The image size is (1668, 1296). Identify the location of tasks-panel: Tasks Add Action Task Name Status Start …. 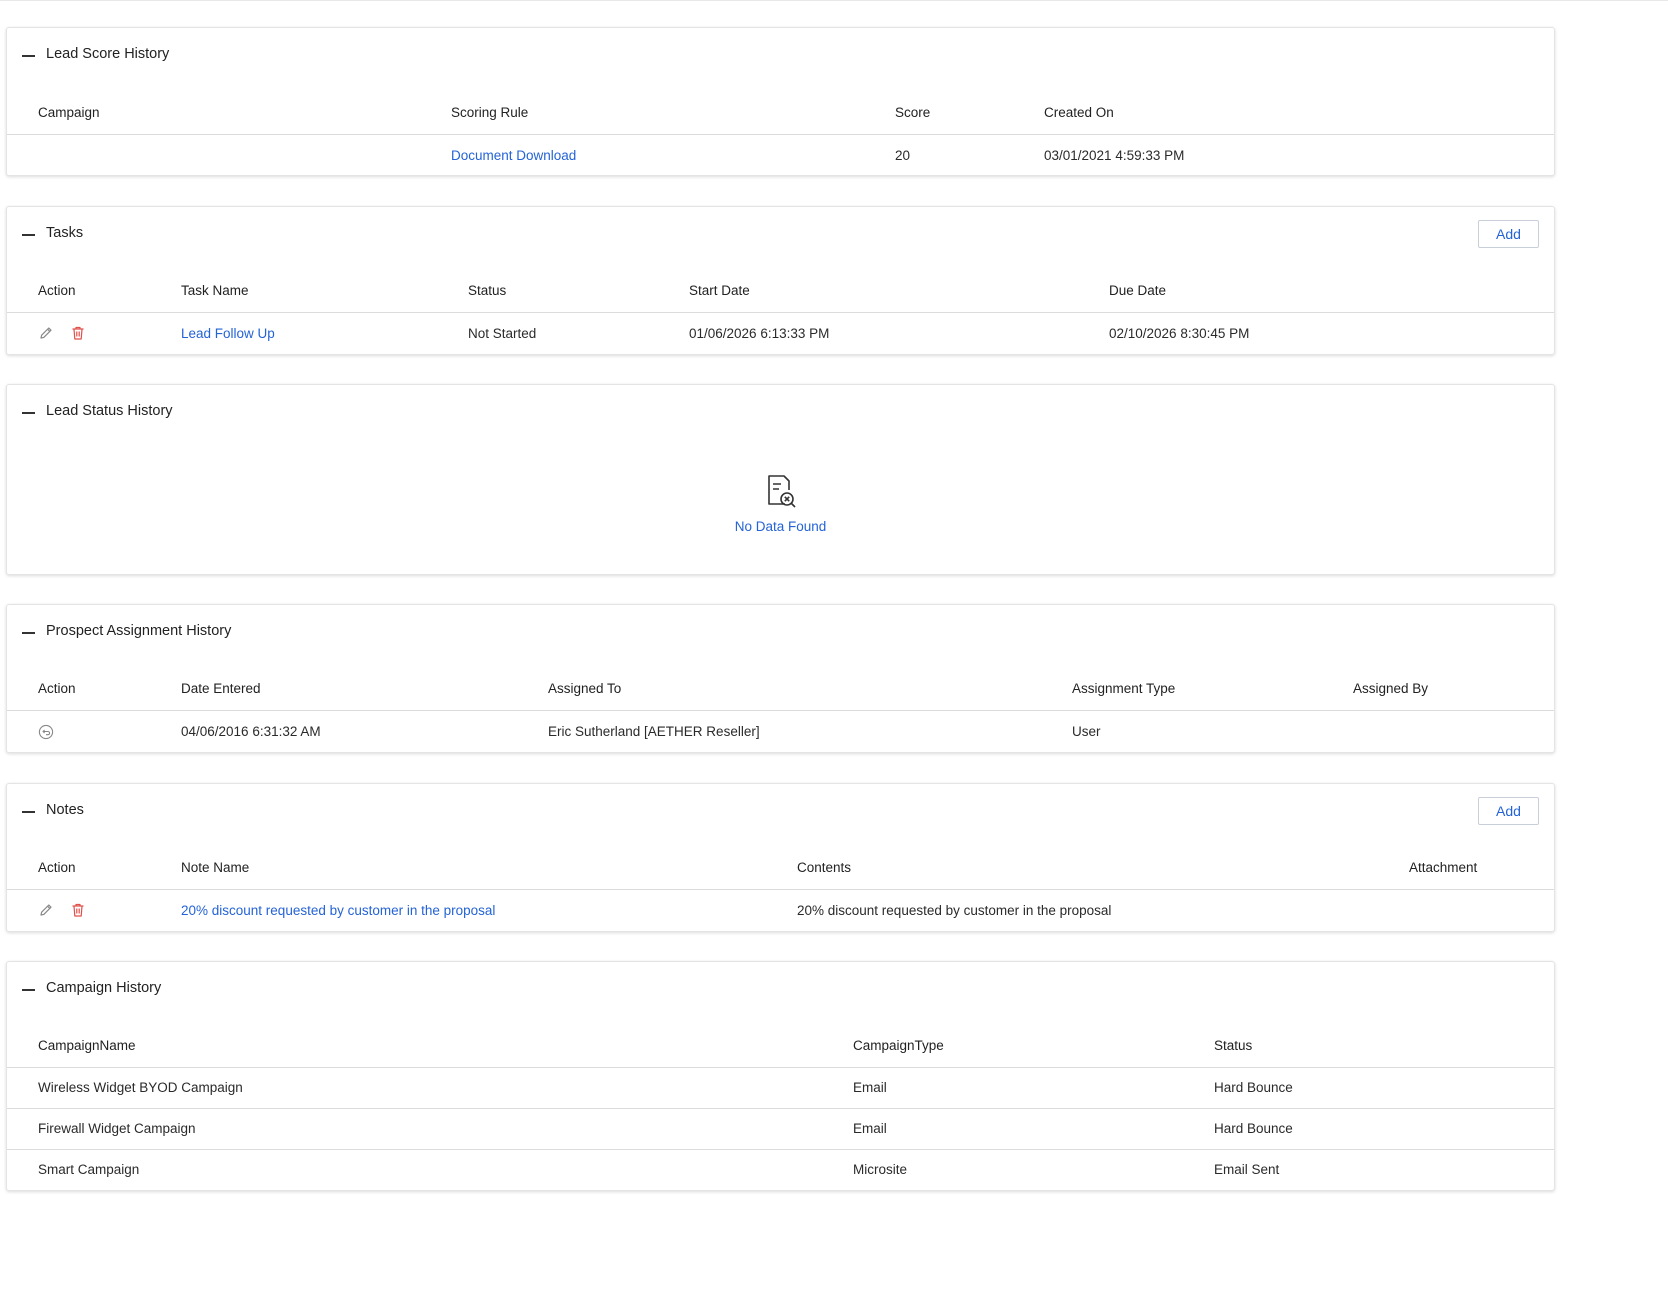
(780, 280).